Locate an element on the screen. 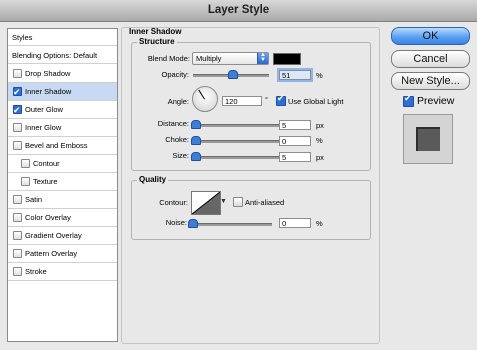  contour-picker is located at coordinates (206, 203).